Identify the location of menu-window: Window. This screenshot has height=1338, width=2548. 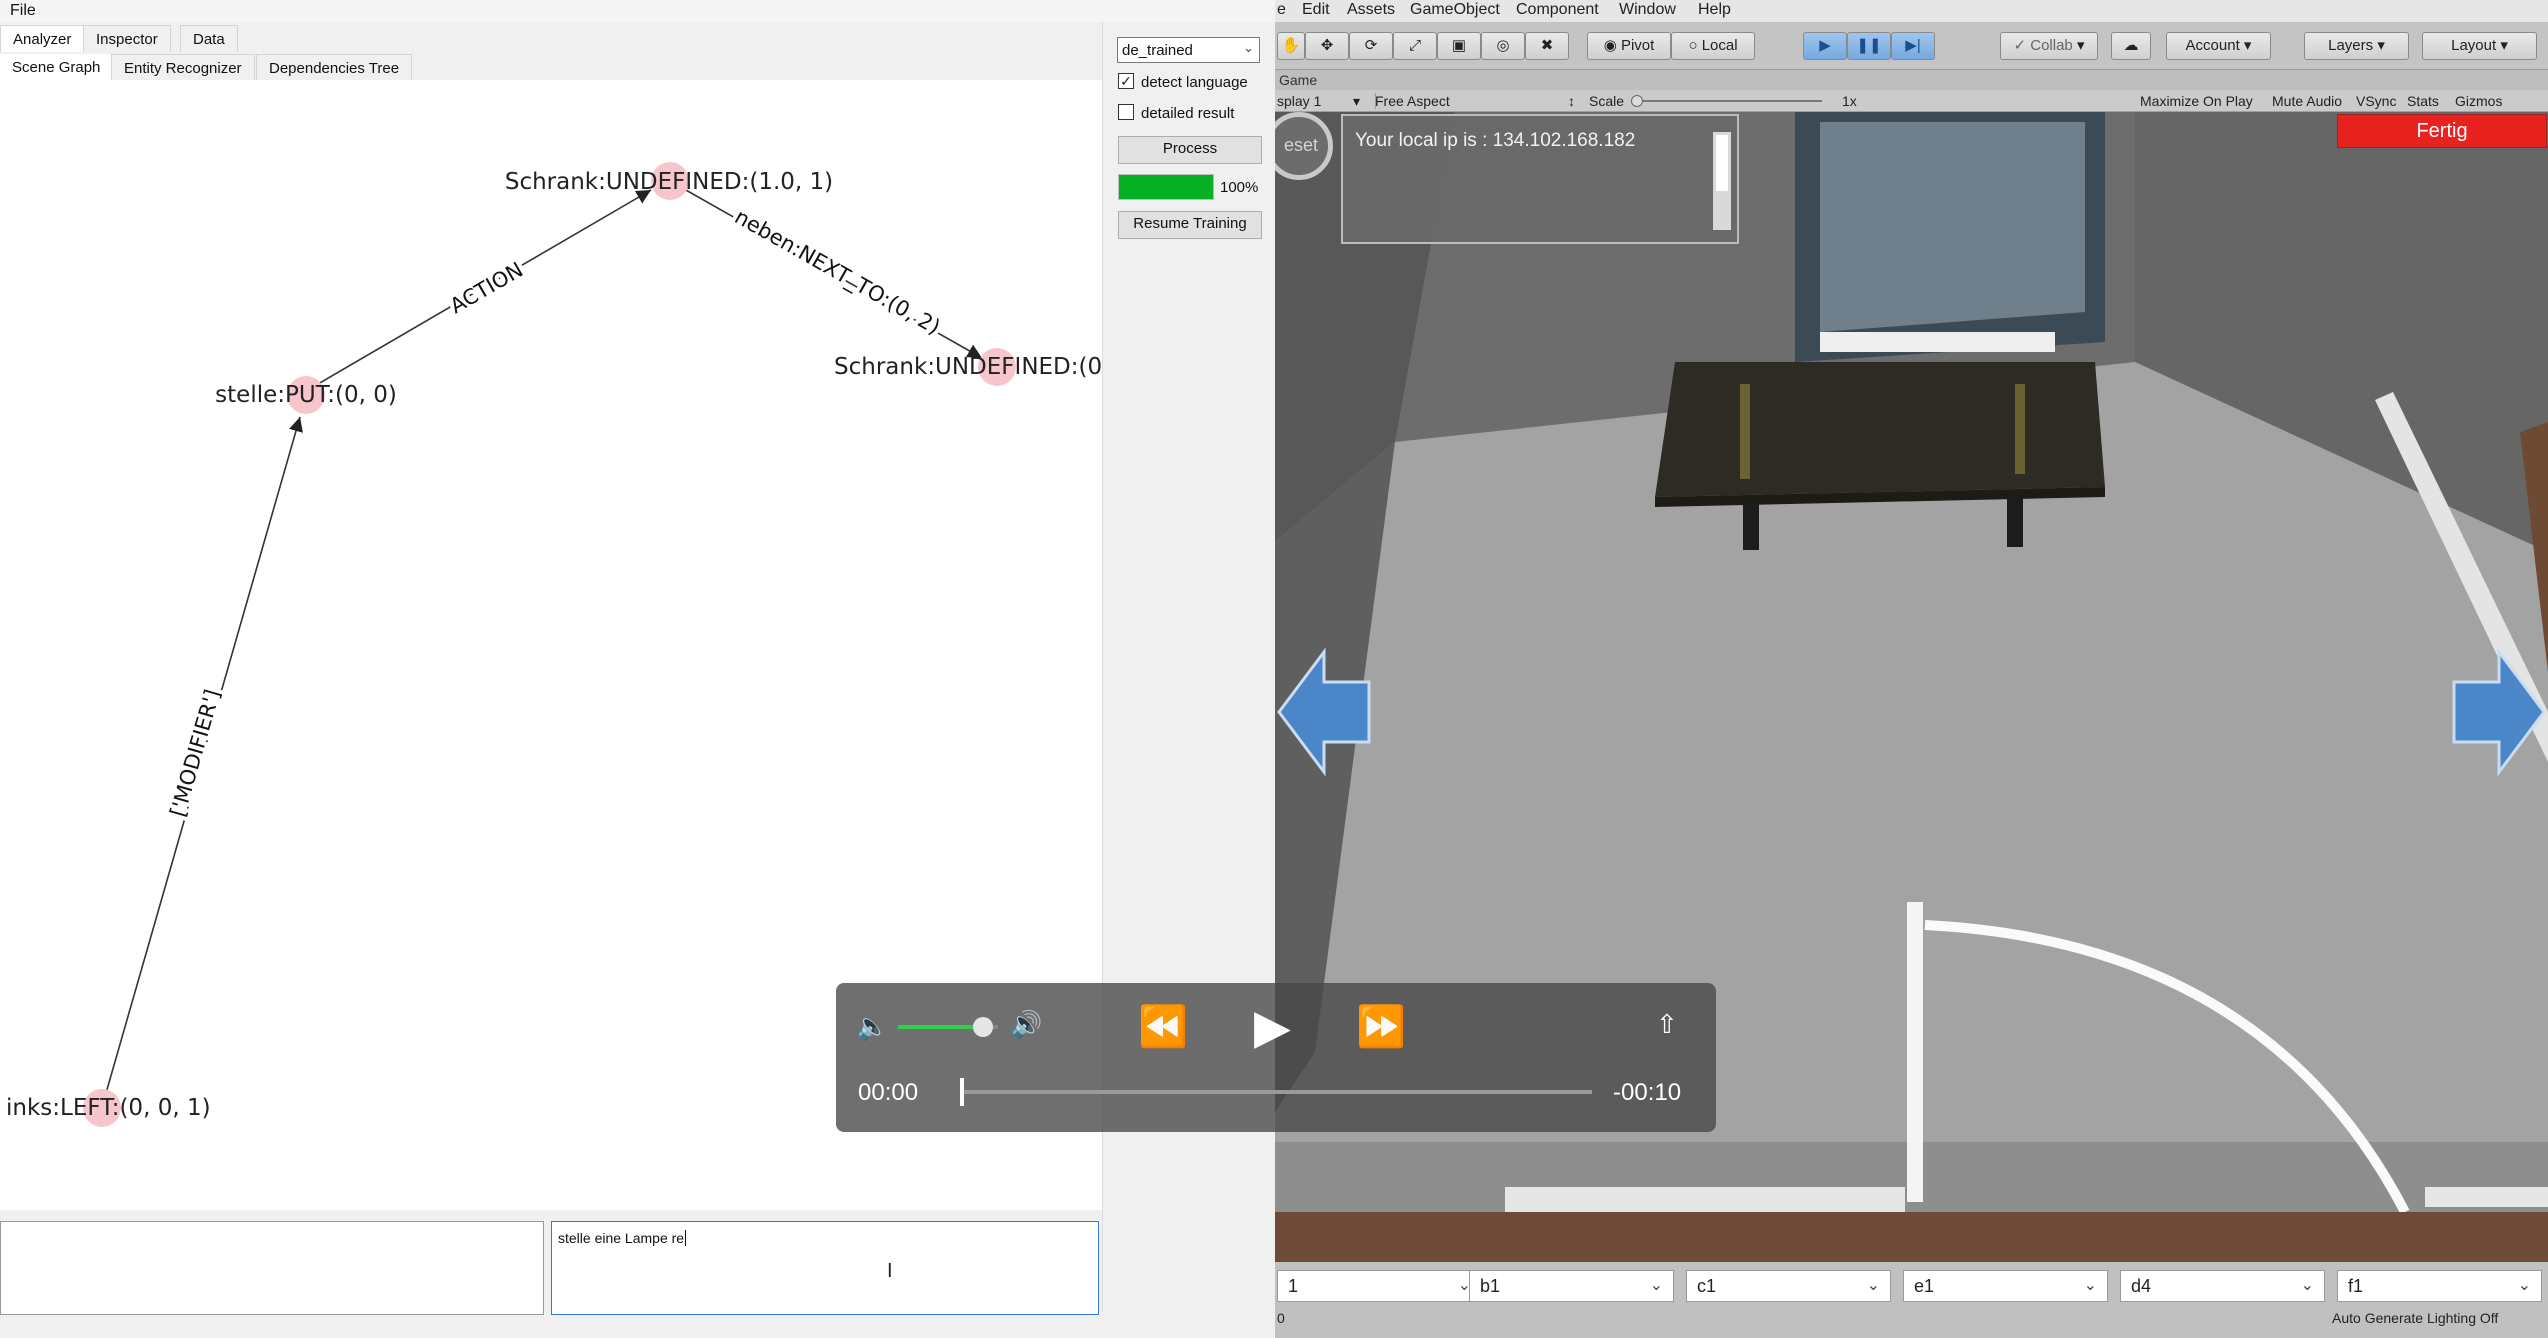
(1647, 10).